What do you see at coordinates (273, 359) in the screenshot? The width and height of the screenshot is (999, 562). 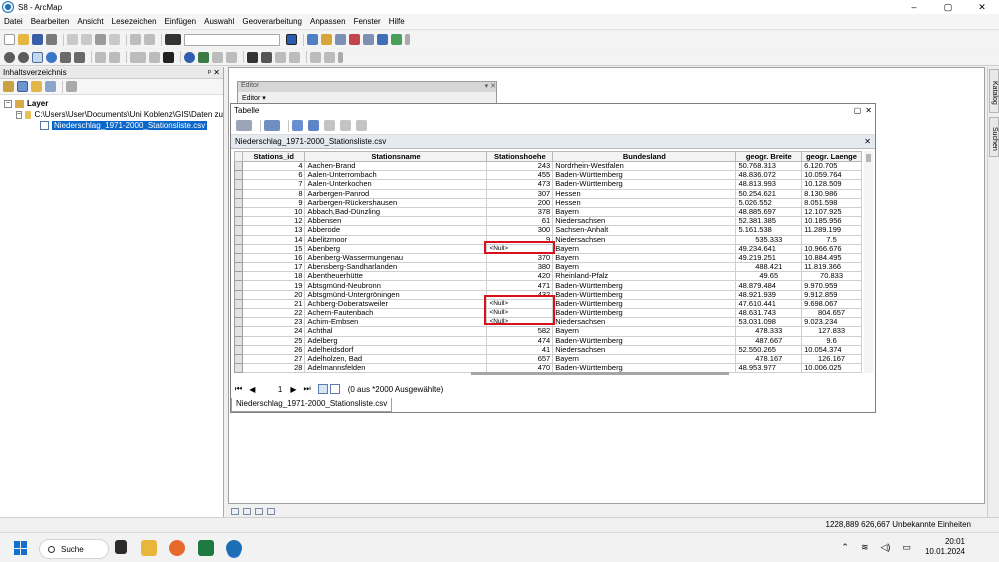 I see `table-cell: 27` at bounding box center [273, 359].